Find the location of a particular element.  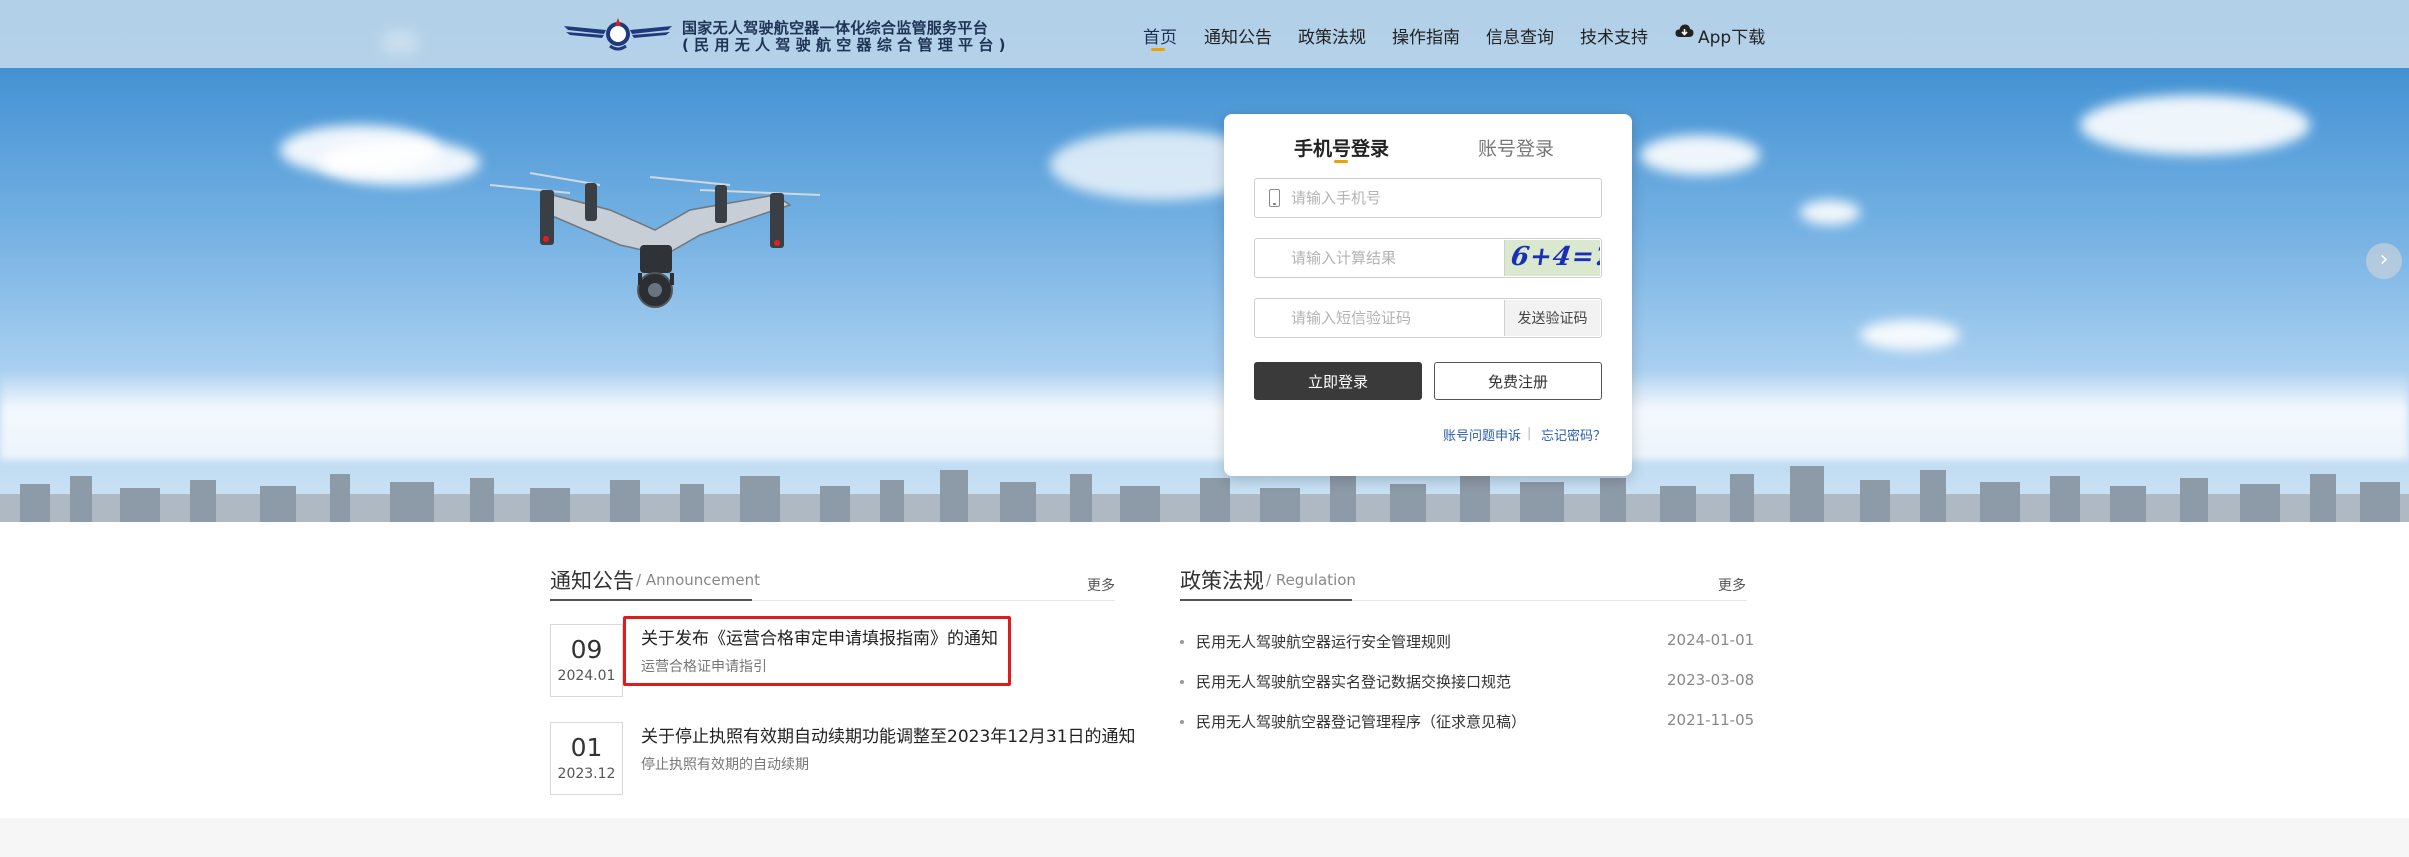

sms-field-wrapper: 发送验证码 is located at coordinates (1428, 318).